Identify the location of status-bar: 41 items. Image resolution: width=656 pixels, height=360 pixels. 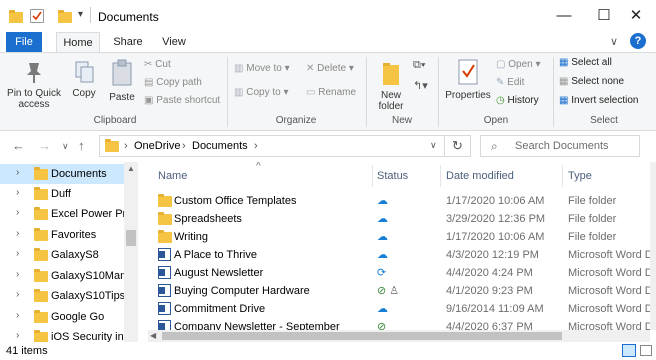
(328, 351).